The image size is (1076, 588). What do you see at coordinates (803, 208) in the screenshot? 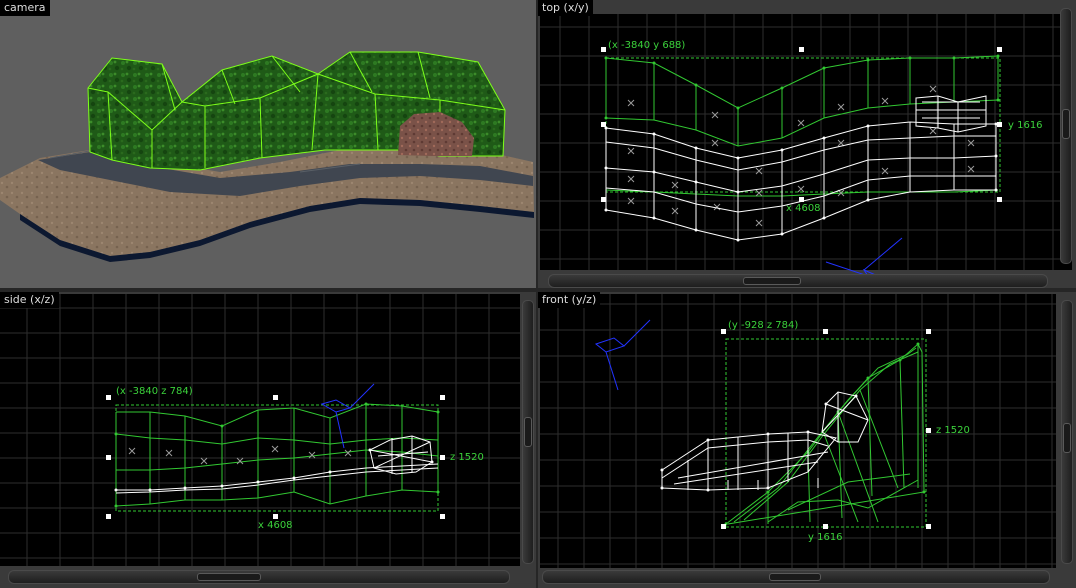
I see `top-width-label: x 4608` at bounding box center [803, 208].